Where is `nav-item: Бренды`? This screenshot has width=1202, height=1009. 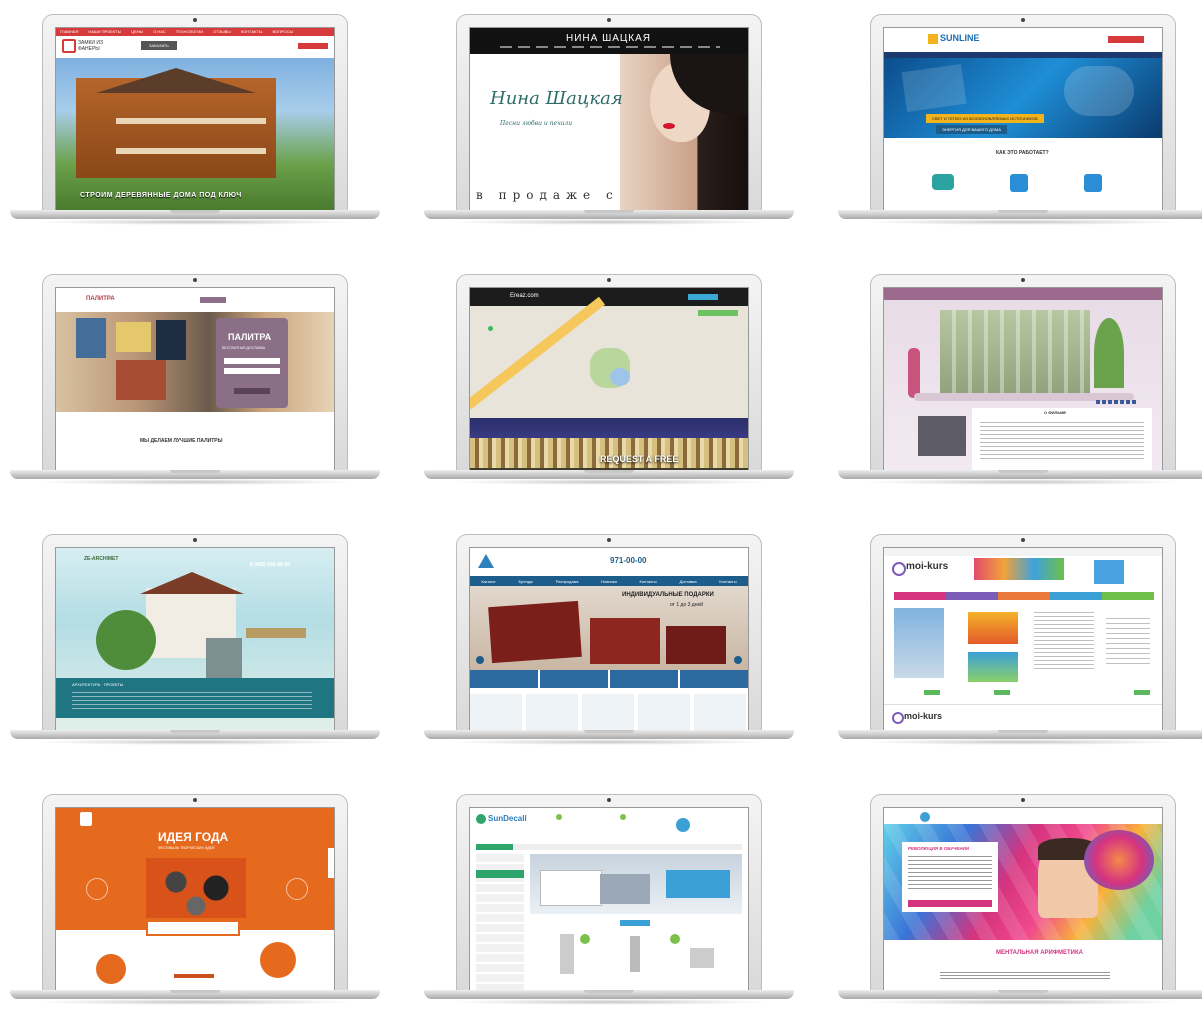
nav-item: Бренды is located at coordinates (526, 581).